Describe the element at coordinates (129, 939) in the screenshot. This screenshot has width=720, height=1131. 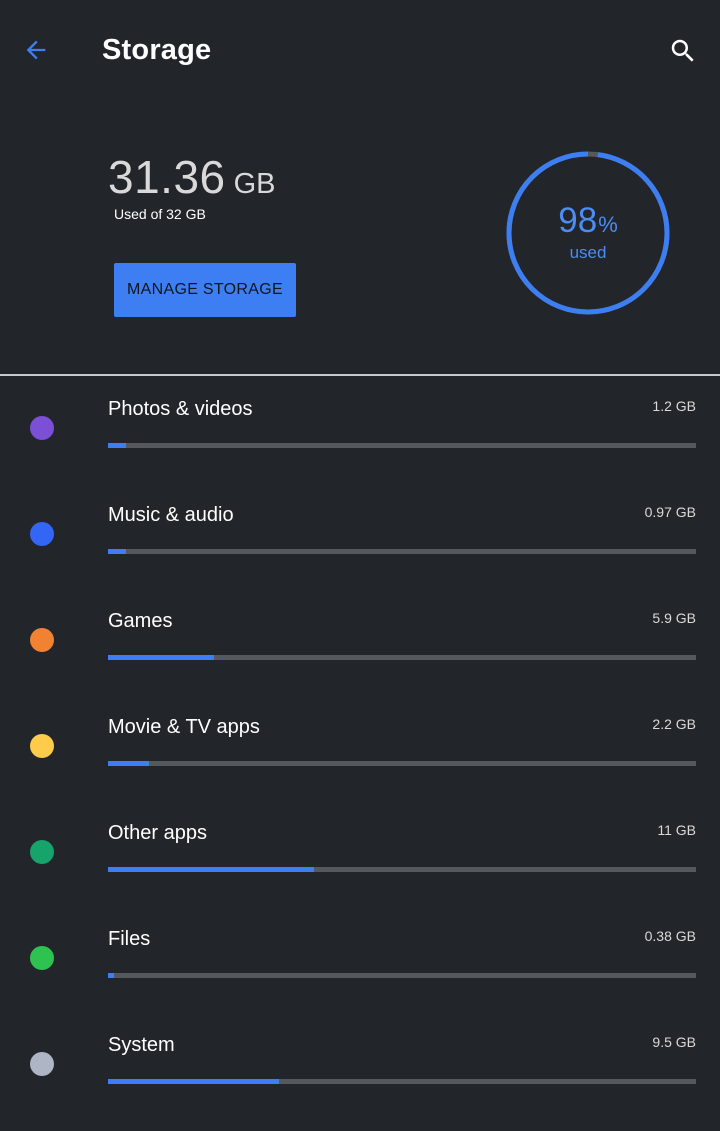
I see `category-label: Files` at that location.